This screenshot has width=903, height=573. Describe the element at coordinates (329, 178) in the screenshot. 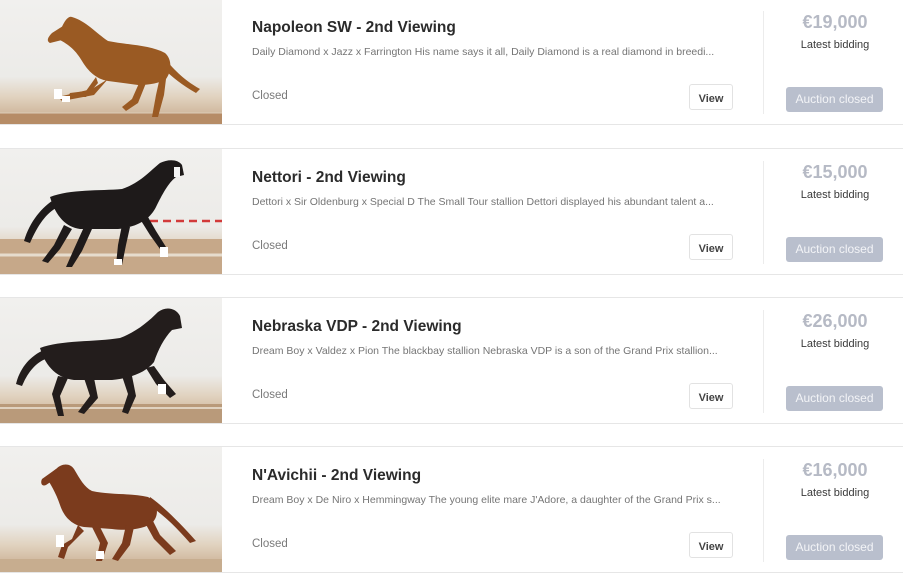

I see `auction-title: Nettori - 2nd Viewing` at that location.